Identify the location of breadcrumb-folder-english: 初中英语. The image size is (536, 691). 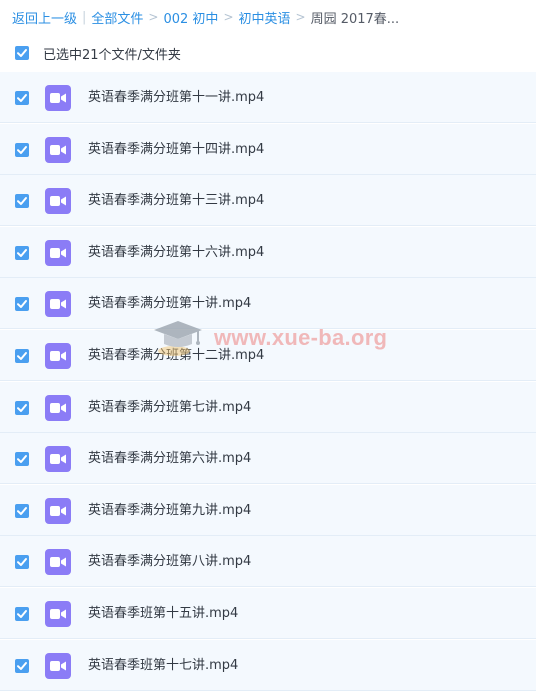
(265, 17).